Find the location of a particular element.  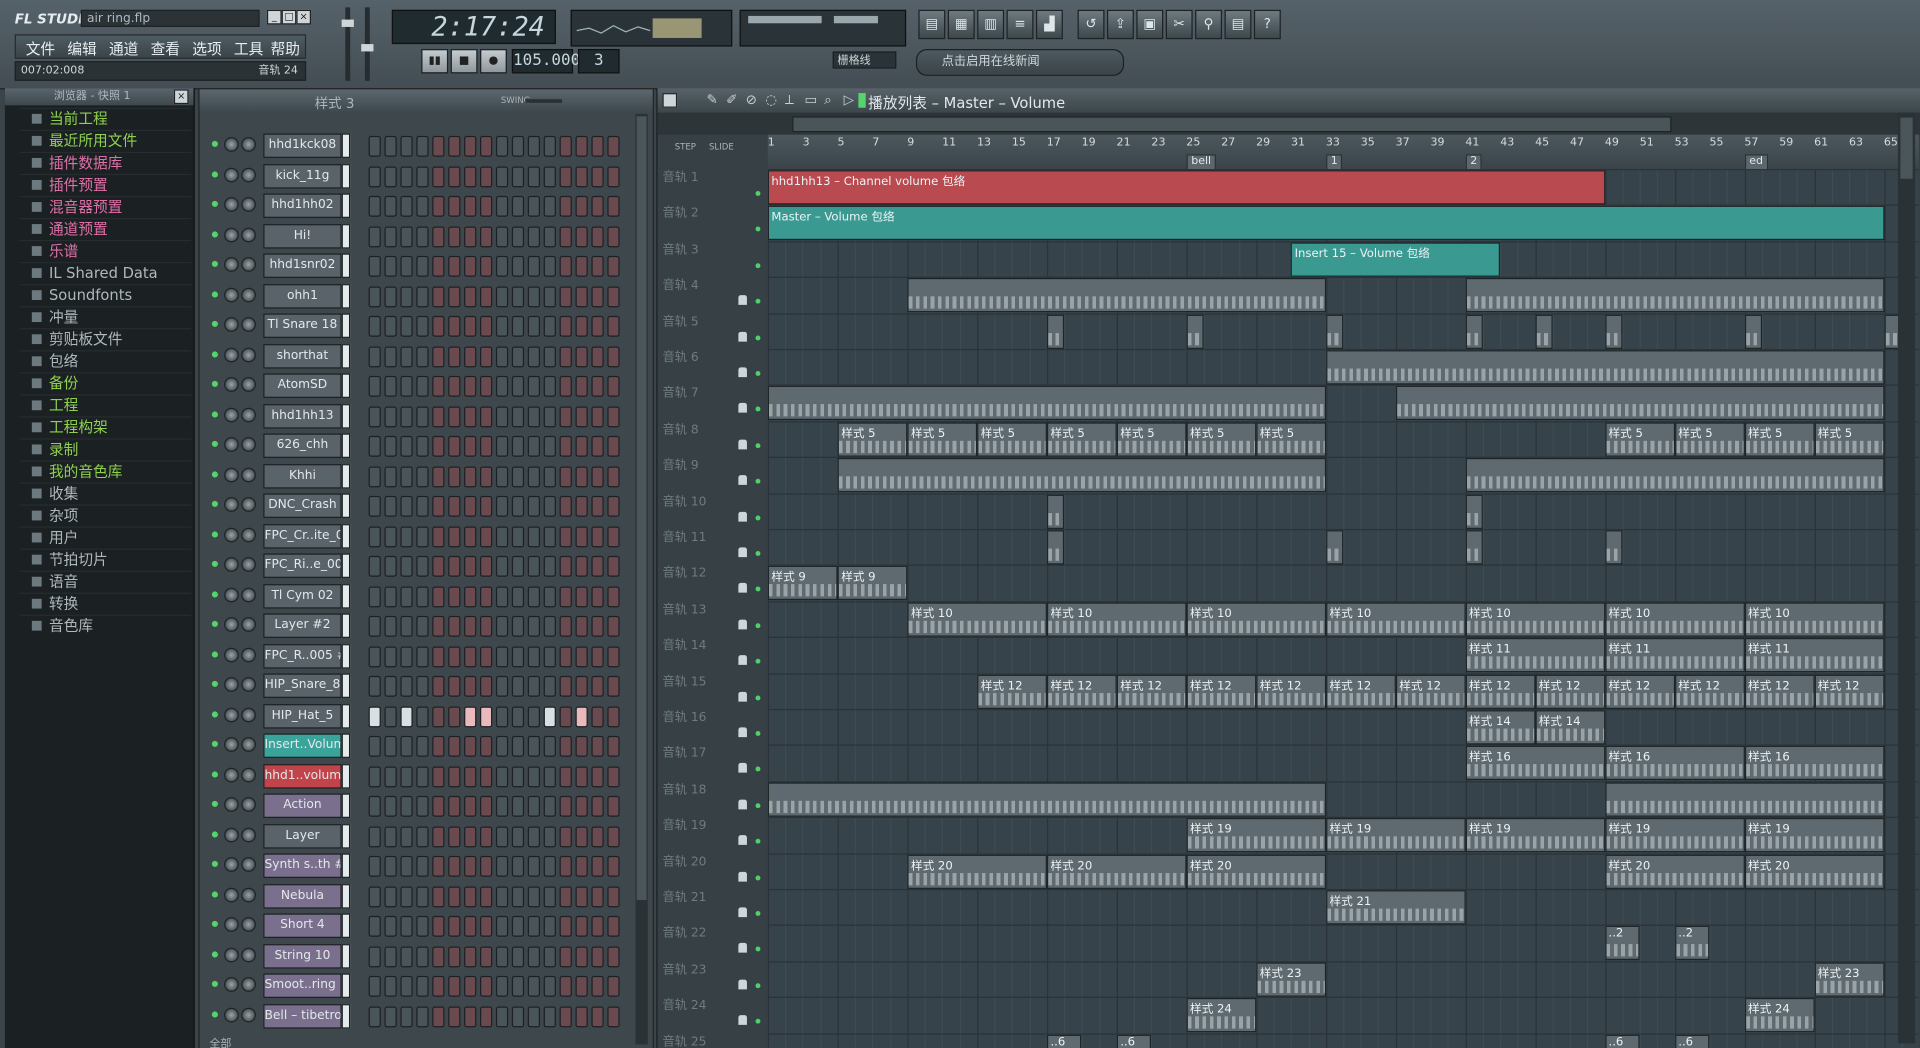

channel-name-button: ohh1 is located at coordinates (302, 295).